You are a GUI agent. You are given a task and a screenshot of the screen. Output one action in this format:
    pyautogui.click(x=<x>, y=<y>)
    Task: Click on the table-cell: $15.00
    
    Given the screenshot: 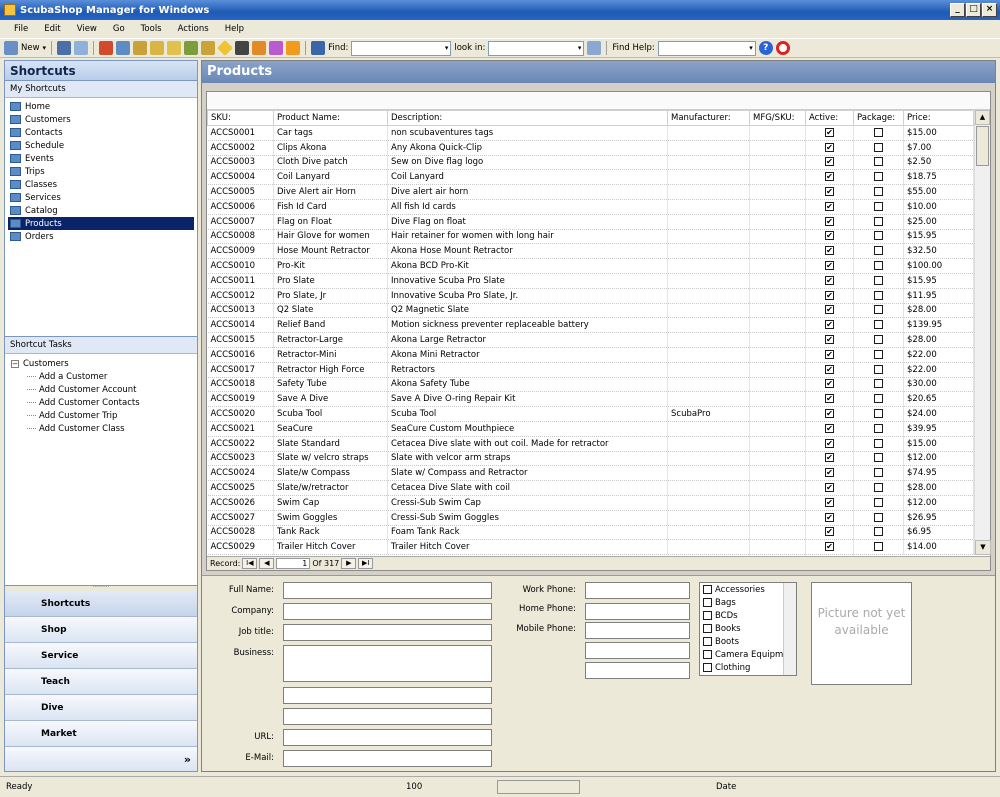 What is the action you would take?
    pyautogui.click(x=938, y=133)
    